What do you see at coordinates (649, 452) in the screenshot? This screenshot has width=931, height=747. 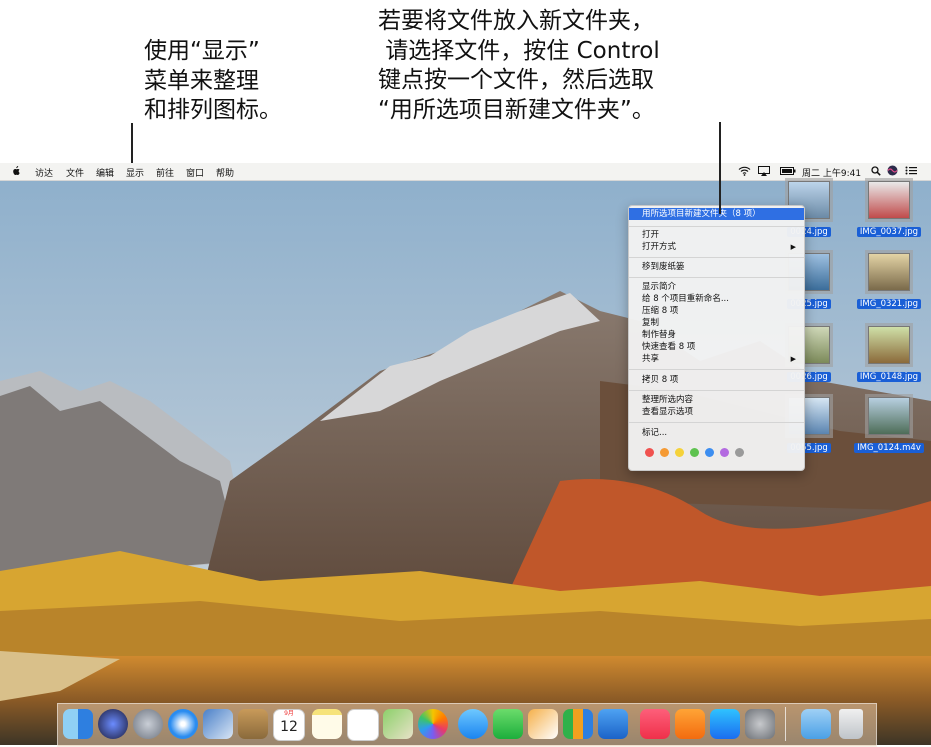 I see `tag-red` at bounding box center [649, 452].